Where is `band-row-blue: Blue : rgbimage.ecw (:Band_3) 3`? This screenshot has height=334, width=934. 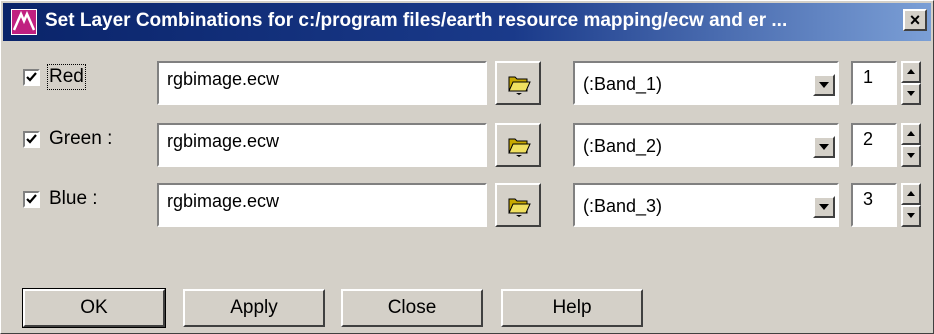
band-row-blue: Blue : rgbimage.ecw (:Band_3) 3 is located at coordinates (467, 208).